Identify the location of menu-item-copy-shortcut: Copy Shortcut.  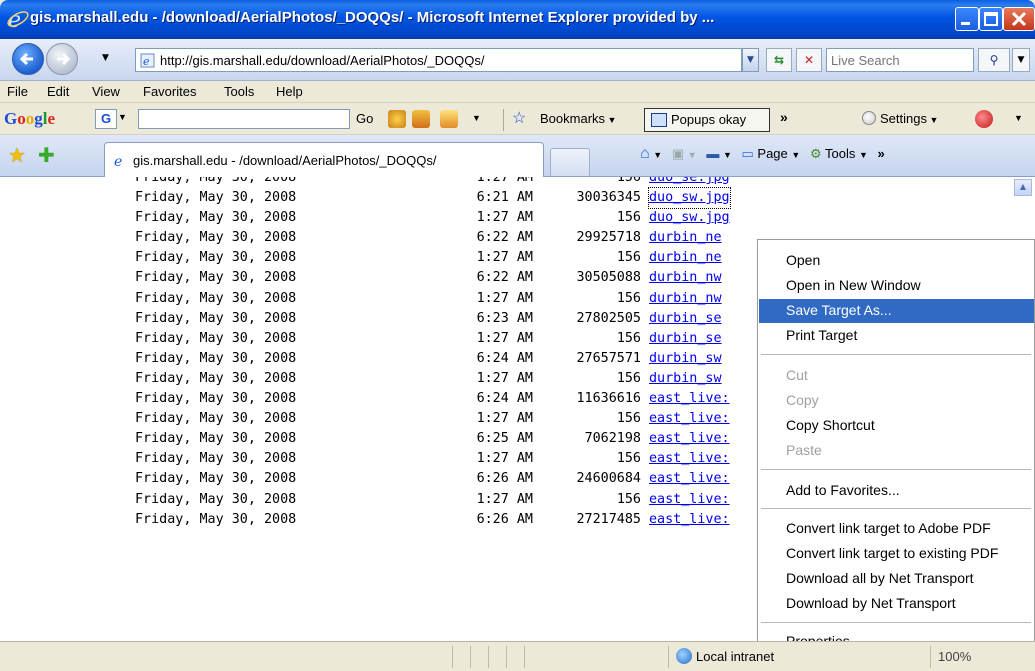
(896, 426).